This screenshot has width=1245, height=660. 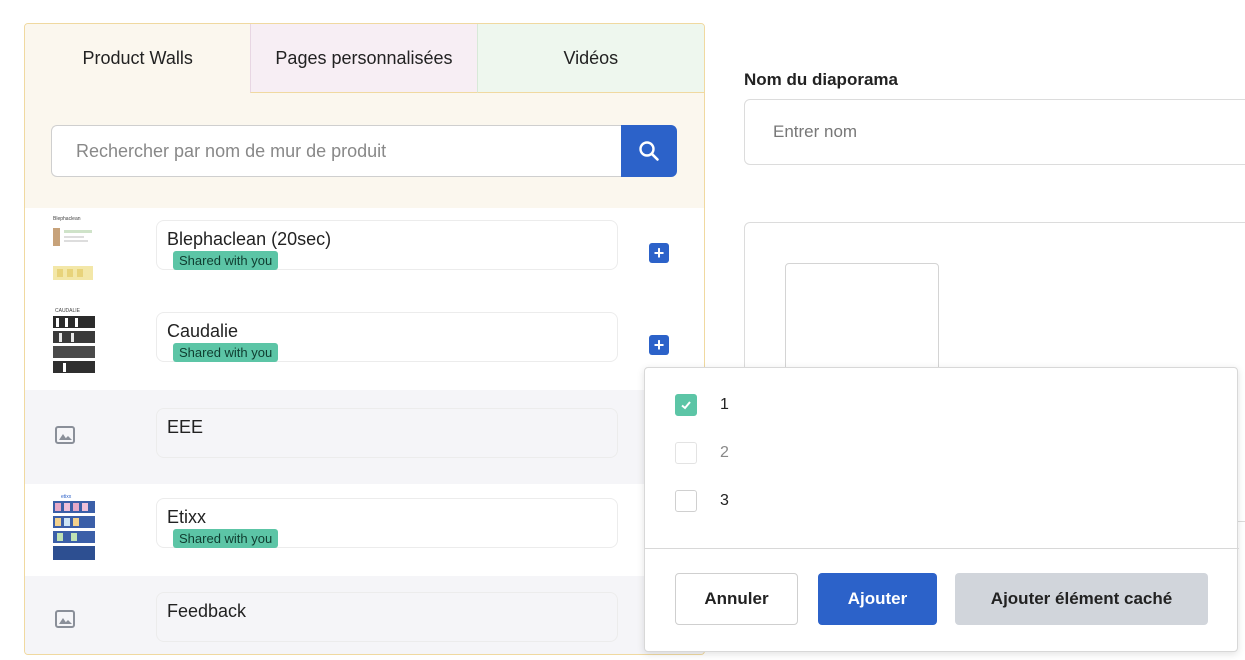 I want to click on list-item: Feedback, so click(x=364, y=615).